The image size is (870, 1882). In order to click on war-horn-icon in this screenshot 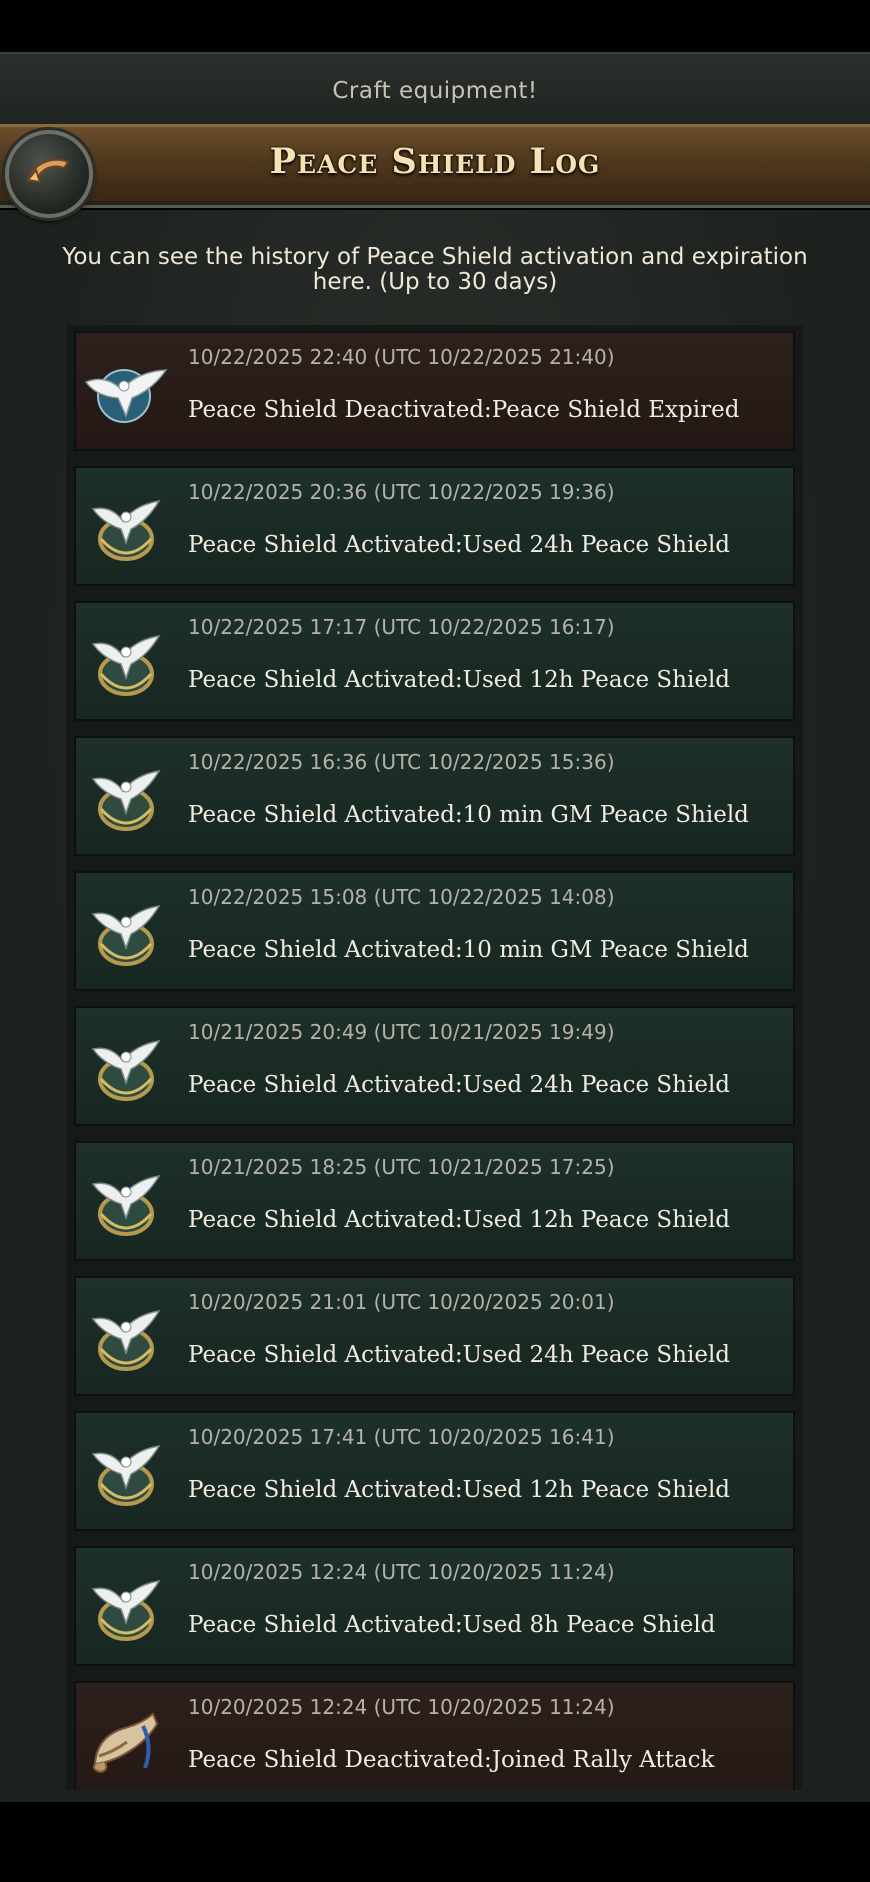, I will do `click(126, 1743)`.